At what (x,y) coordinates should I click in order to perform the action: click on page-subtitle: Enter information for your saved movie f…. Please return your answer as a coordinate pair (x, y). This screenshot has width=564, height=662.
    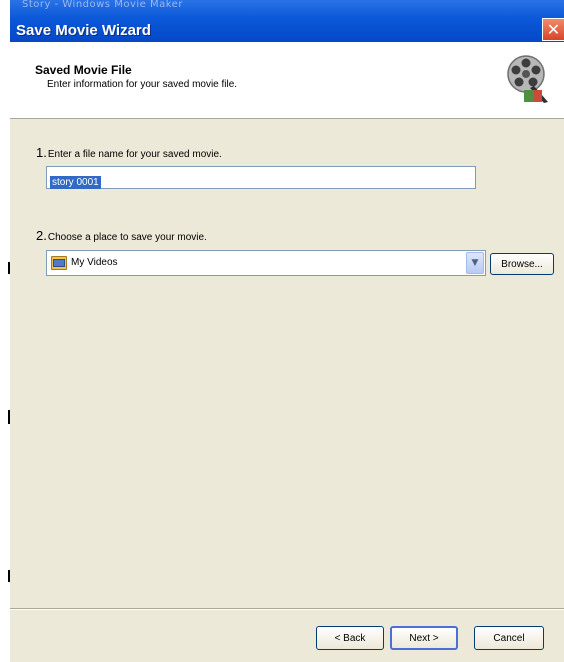
    Looking at the image, I should click on (142, 84).